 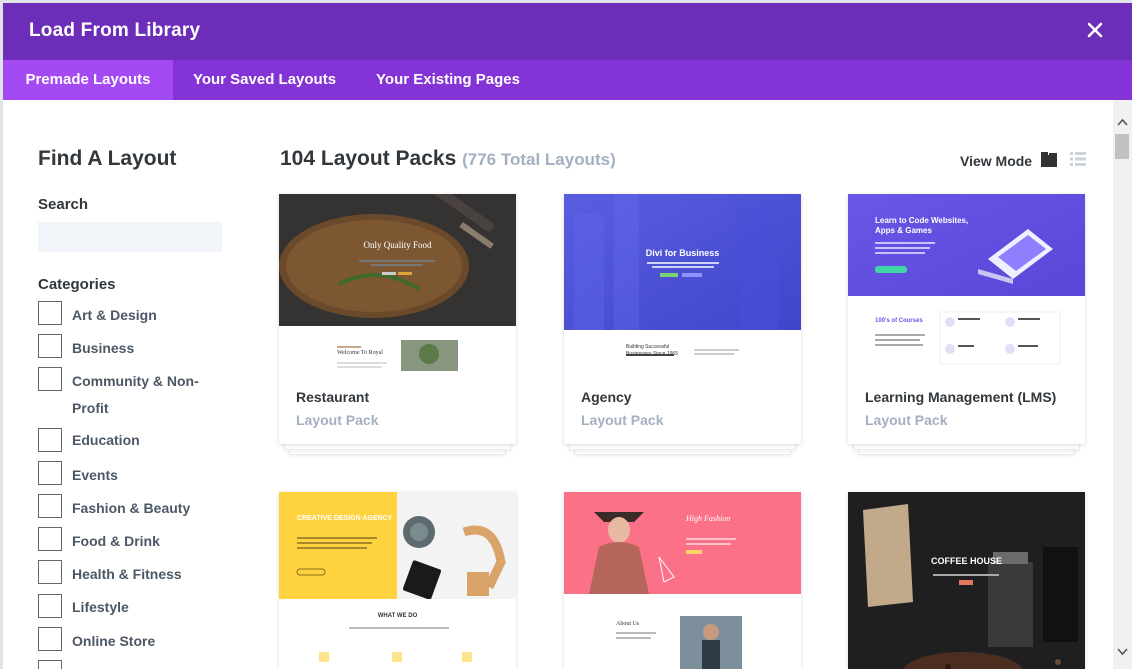 I want to click on scroll-thumb, so click(x=1122, y=146).